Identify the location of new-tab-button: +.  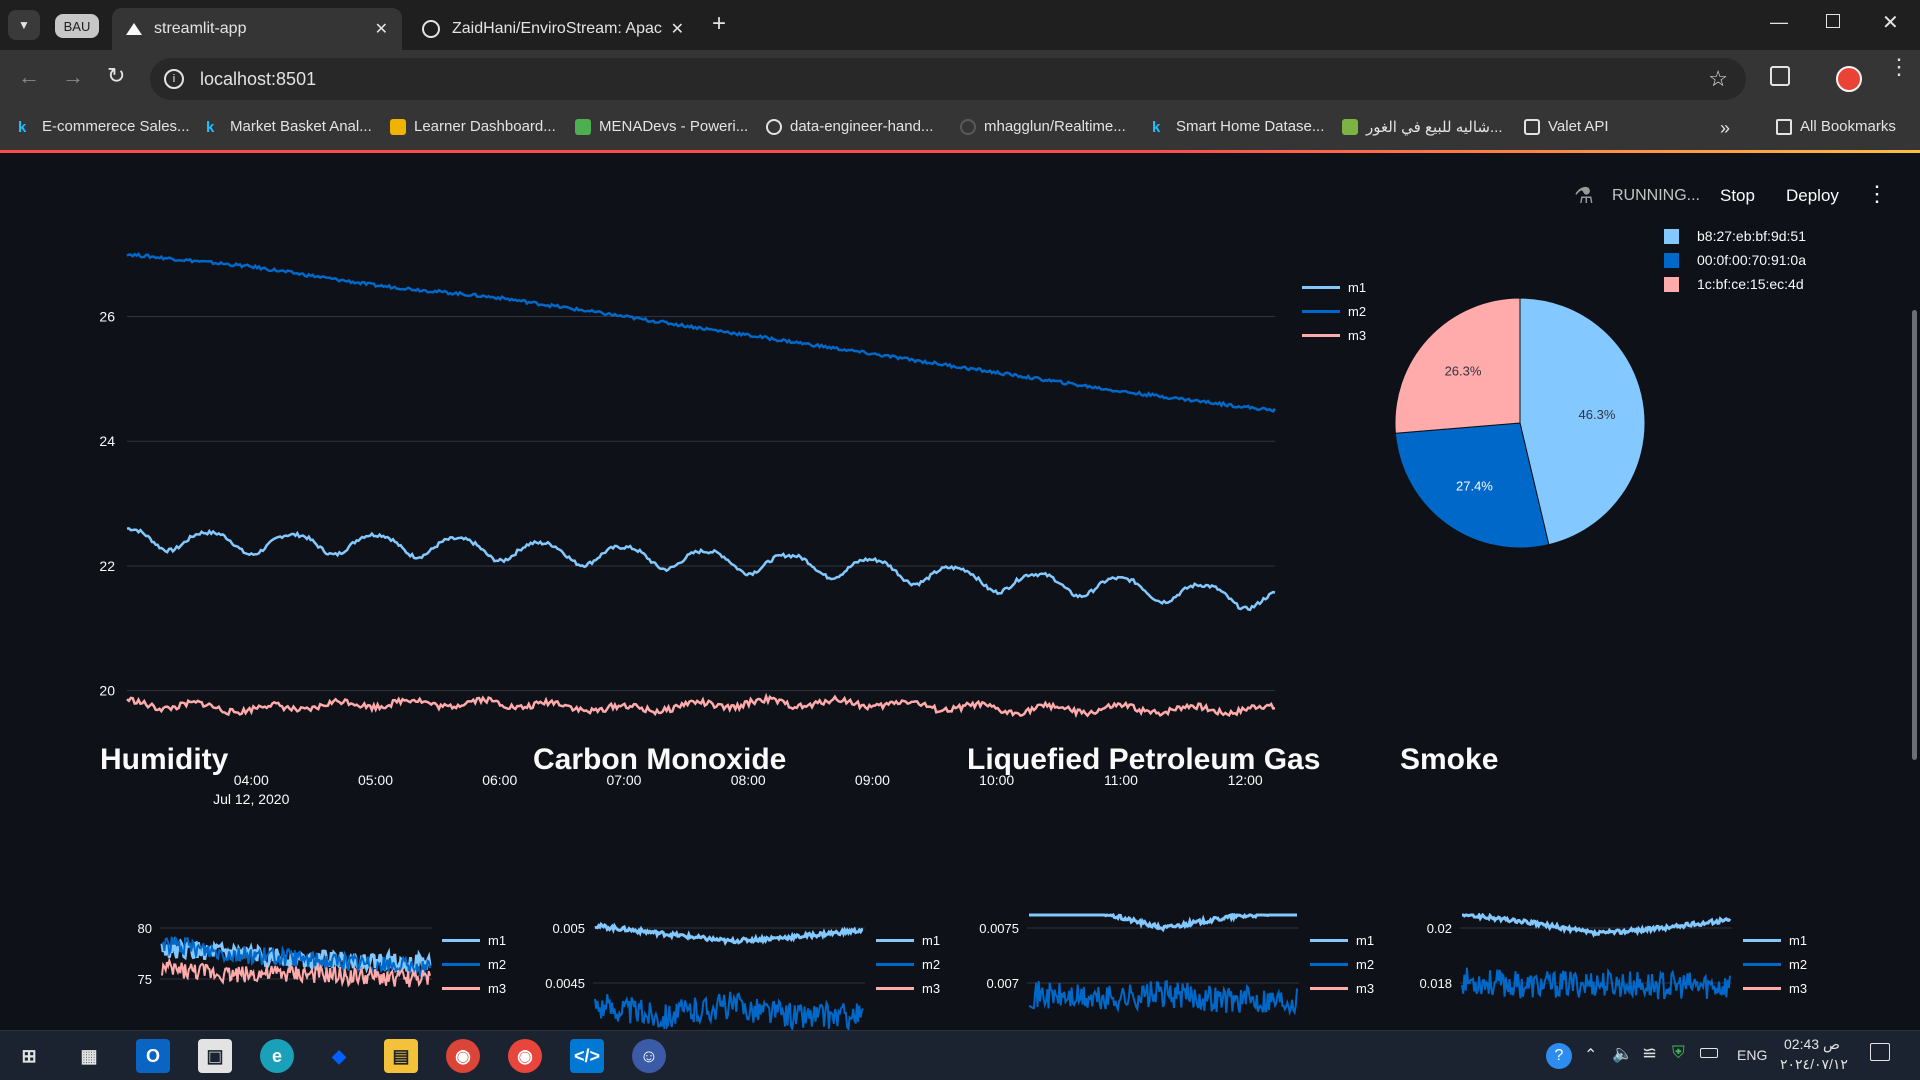
(719, 24).